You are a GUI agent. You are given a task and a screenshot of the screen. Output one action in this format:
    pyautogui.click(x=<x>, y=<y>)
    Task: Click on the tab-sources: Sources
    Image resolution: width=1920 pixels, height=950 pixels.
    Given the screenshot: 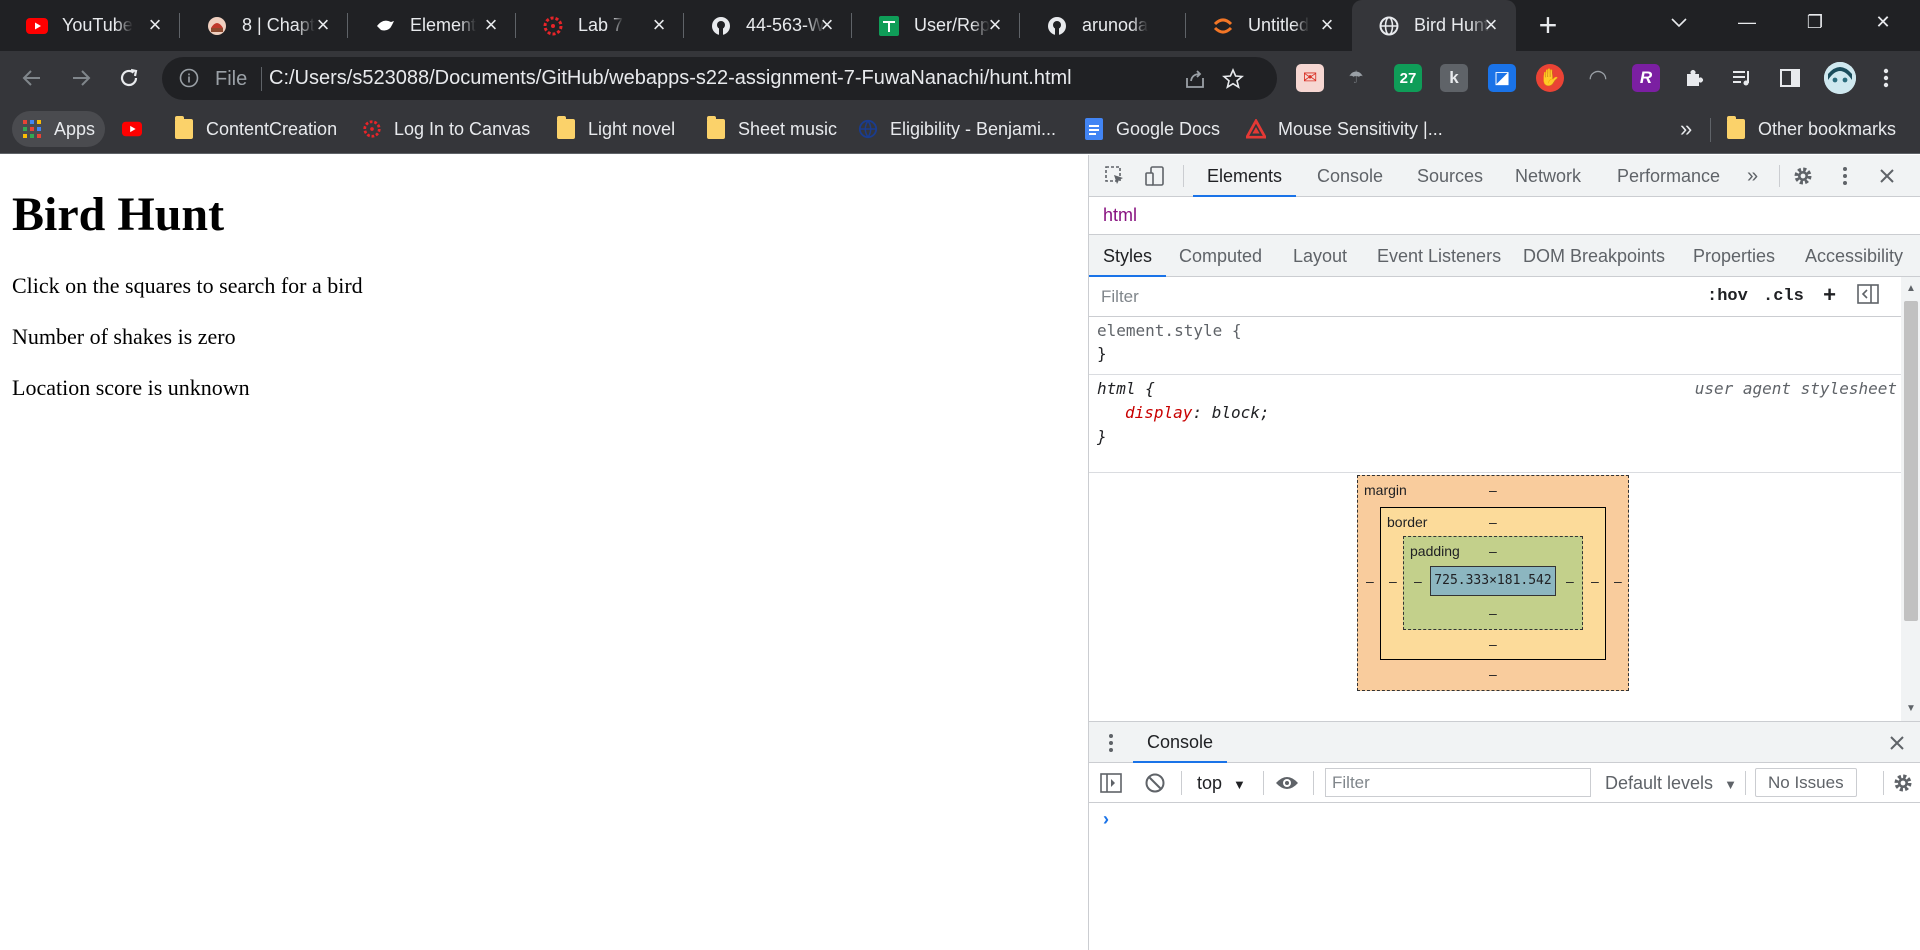 What is the action you would take?
    pyautogui.click(x=1450, y=176)
    